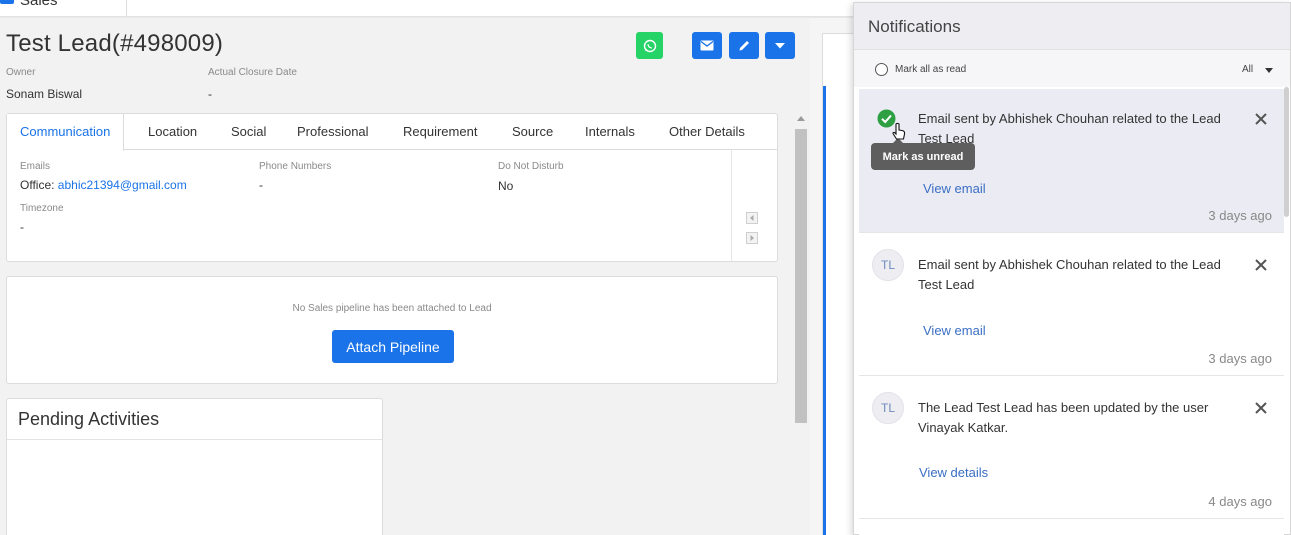 The height and width of the screenshot is (535, 1291). I want to click on tab-internals: Internals, so click(610, 132).